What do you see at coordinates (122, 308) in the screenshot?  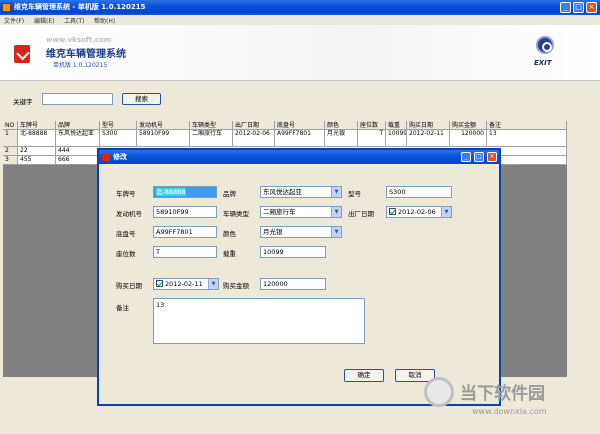 I see `note-label: 备注` at bounding box center [122, 308].